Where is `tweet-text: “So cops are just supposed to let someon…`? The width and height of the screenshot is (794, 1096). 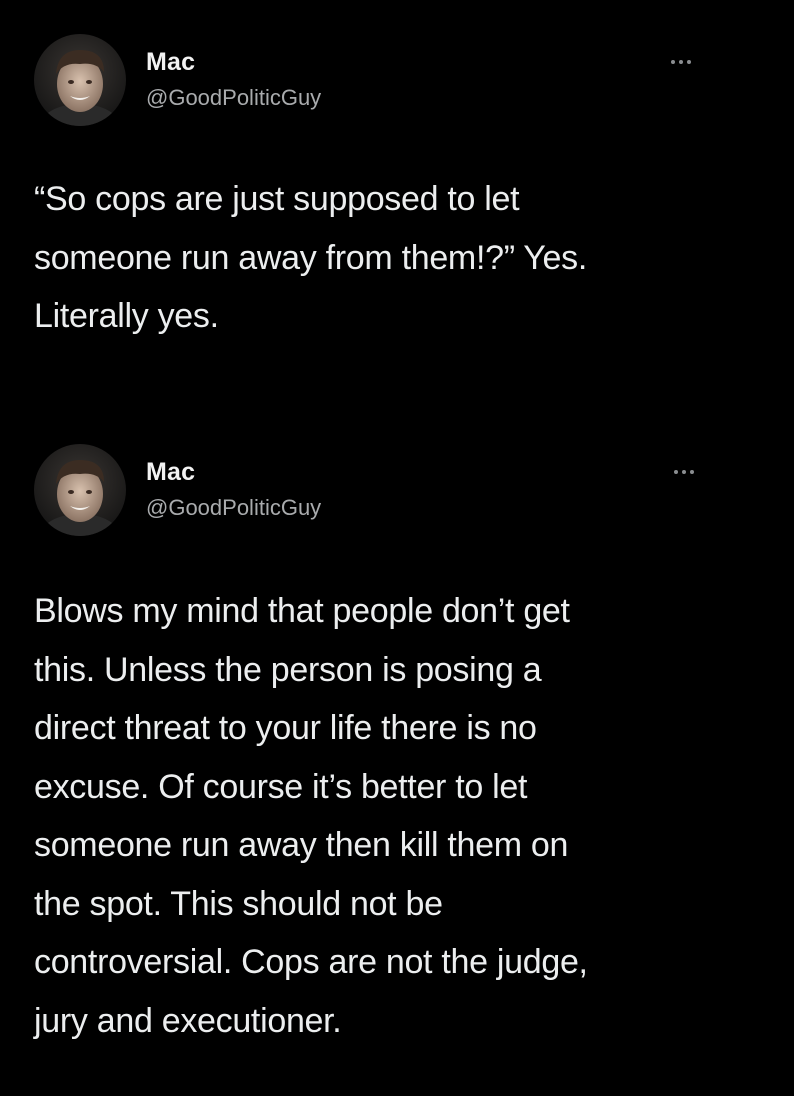 tweet-text: “So cops are just supposed to let someon… is located at coordinates (310, 257).